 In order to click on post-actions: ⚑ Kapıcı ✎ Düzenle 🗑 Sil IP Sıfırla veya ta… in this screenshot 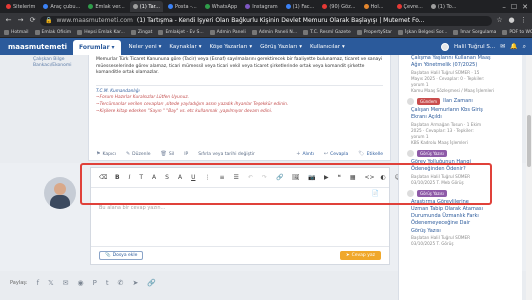, I will do `click(239, 154)`.